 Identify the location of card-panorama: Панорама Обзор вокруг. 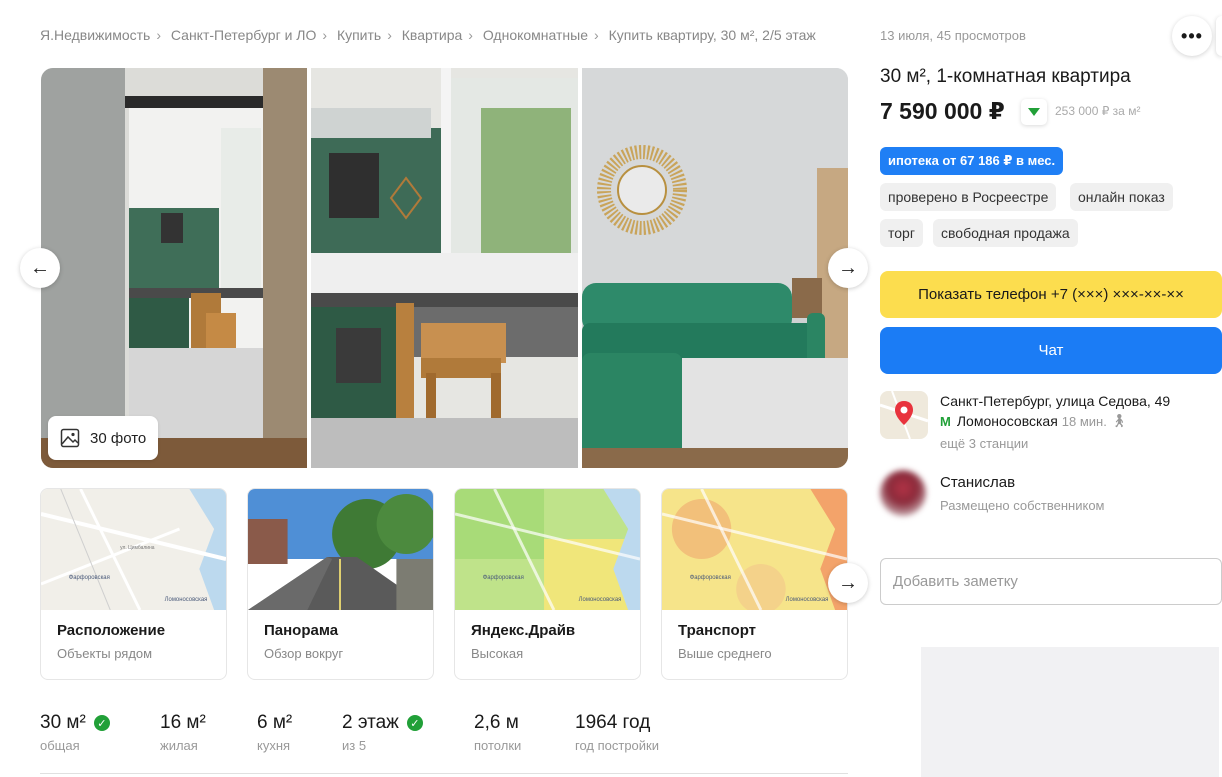
(340, 584).